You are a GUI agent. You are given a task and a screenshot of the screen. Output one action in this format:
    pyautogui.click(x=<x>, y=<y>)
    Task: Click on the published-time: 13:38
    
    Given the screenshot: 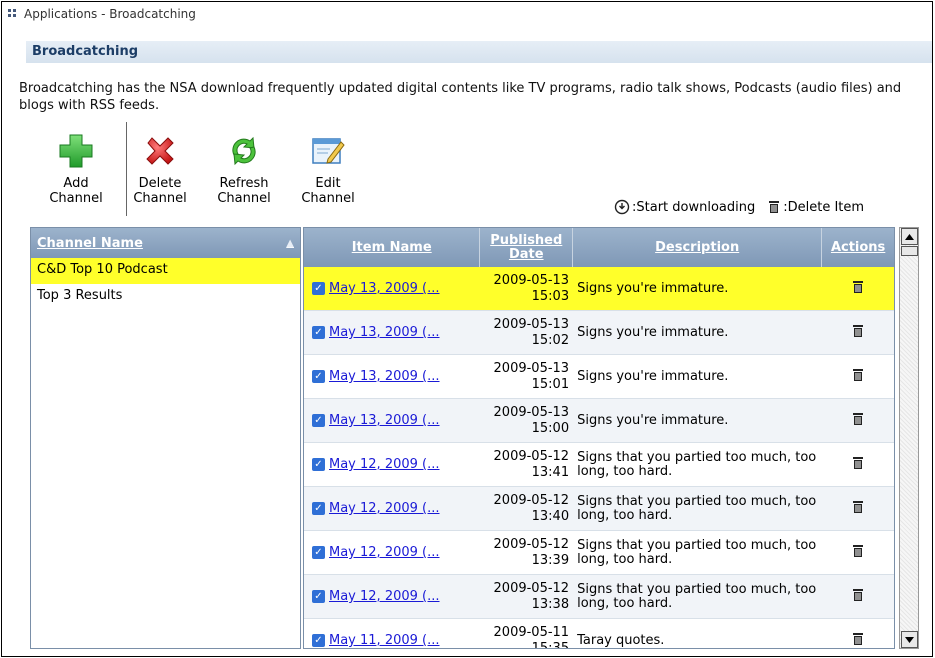 What is the action you would take?
    pyautogui.click(x=550, y=604)
    